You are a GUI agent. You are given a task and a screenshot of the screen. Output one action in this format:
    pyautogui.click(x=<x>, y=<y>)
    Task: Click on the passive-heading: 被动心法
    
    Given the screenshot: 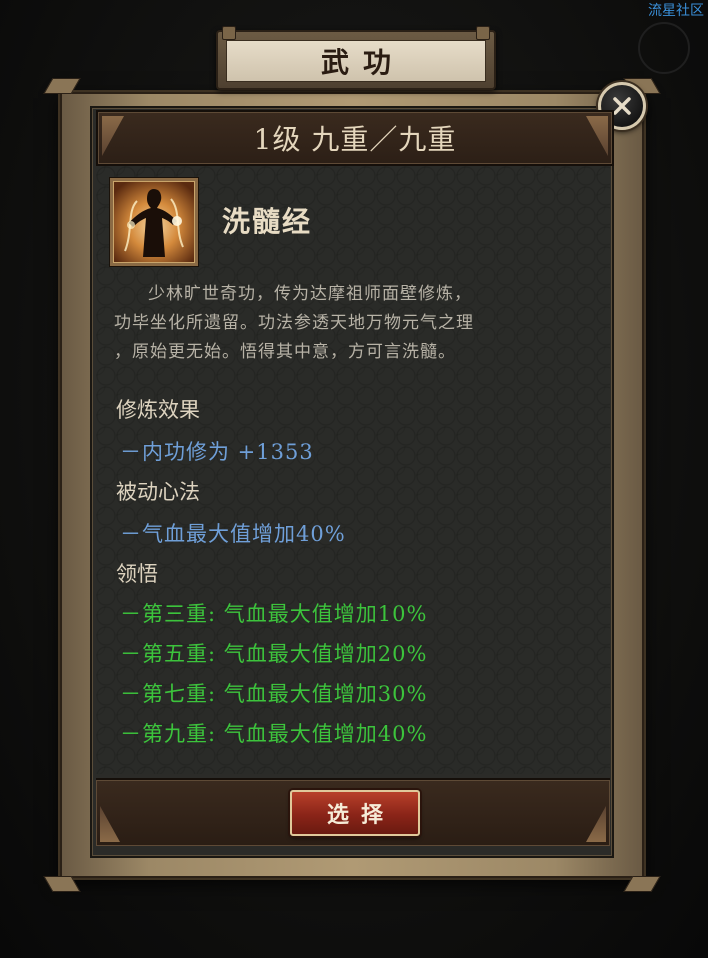 What is the action you would take?
    pyautogui.click(x=158, y=492)
    